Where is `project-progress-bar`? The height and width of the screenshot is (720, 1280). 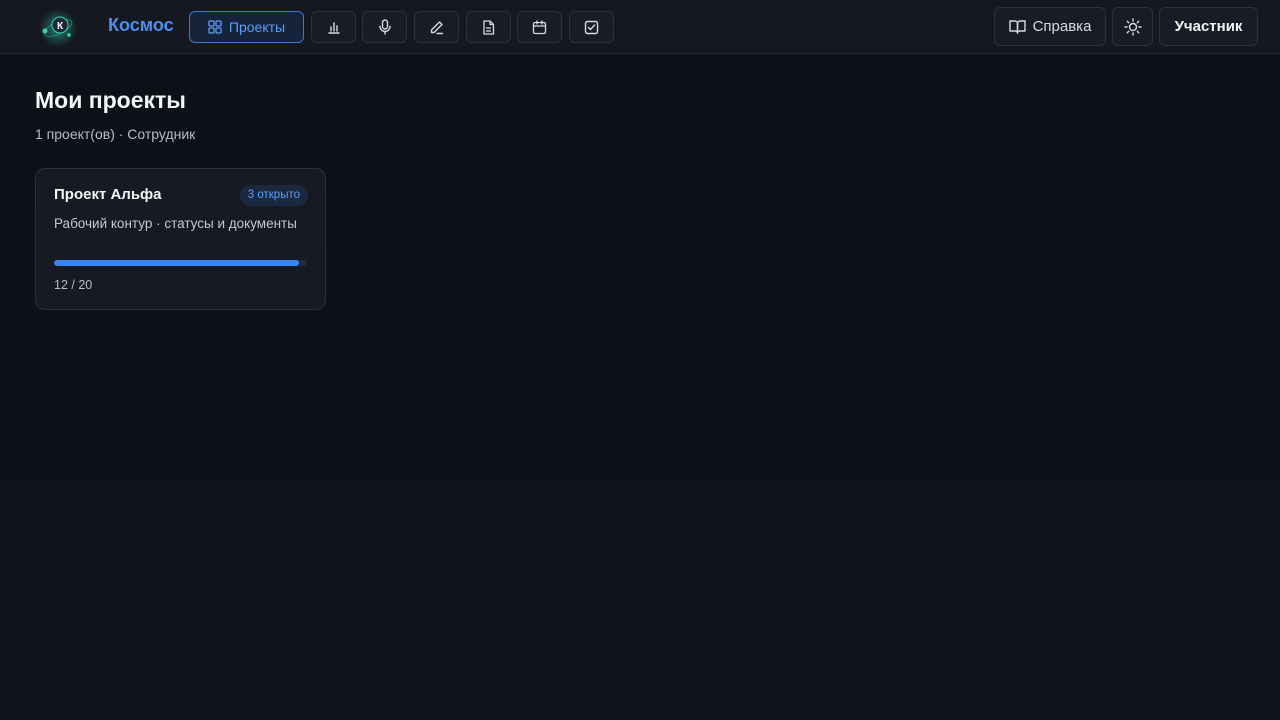
project-progress-bar is located at coordinates (180, 263).